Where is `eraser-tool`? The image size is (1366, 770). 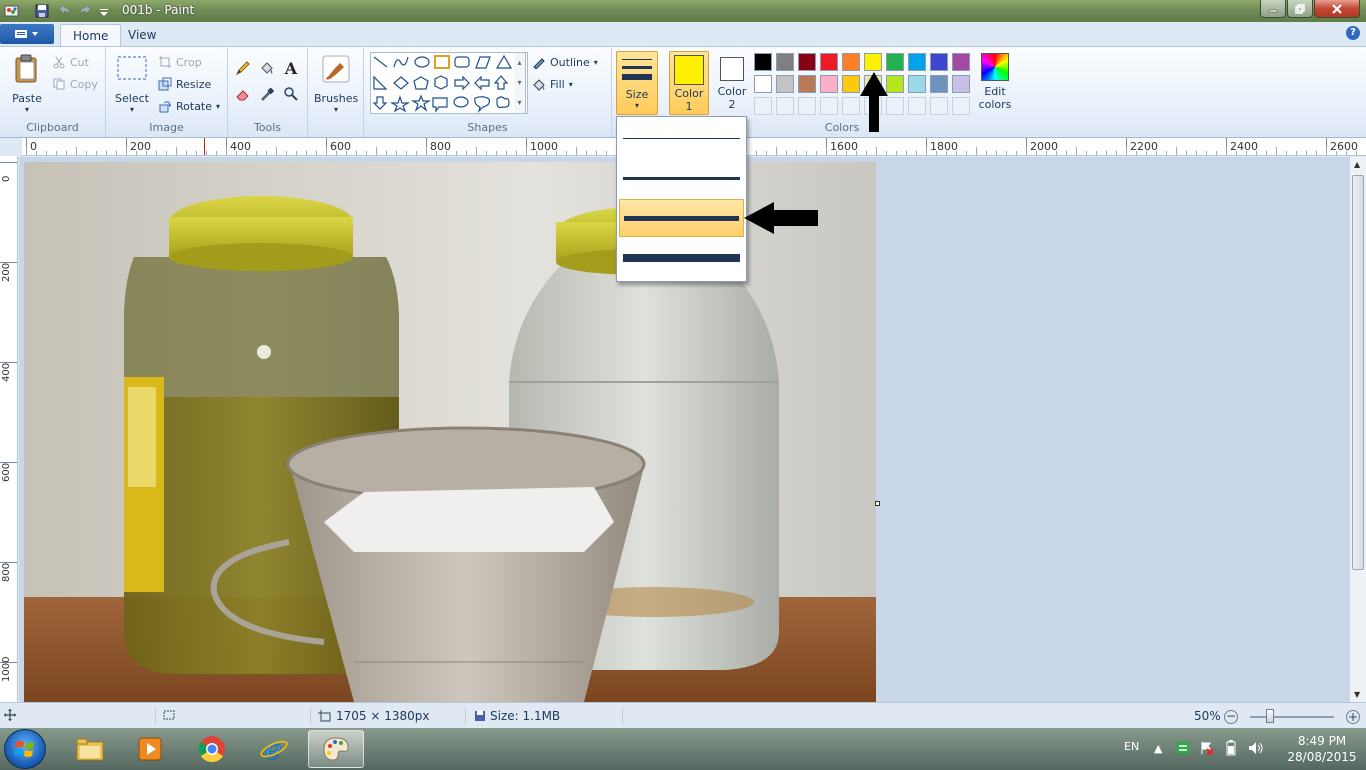
eraser-tool is located at coordinates (243, 94).